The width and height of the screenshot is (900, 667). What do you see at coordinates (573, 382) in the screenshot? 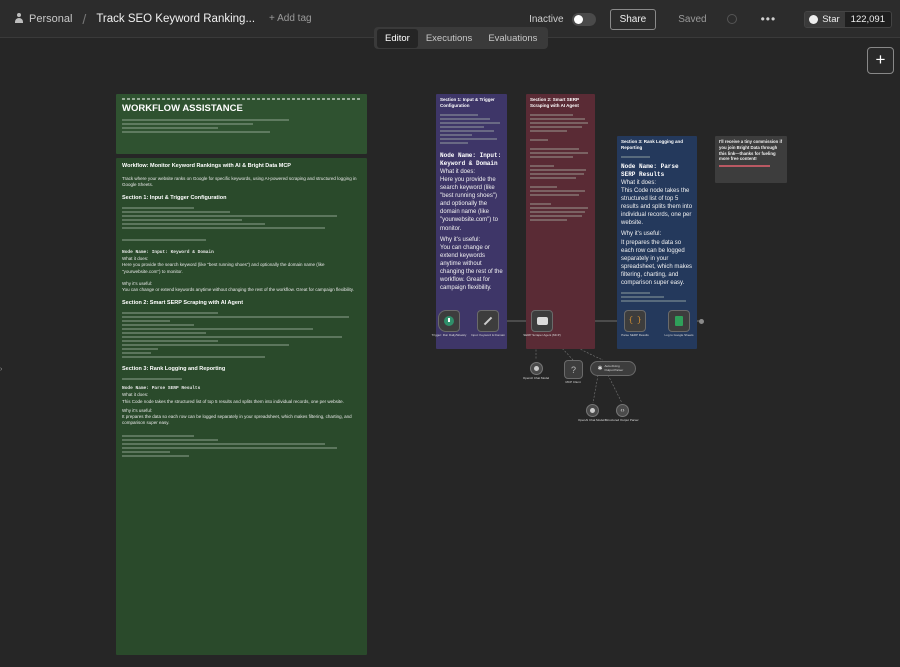
I see `subnode-mcp-client-label: MCP Client` at bounding box center [573, 382].